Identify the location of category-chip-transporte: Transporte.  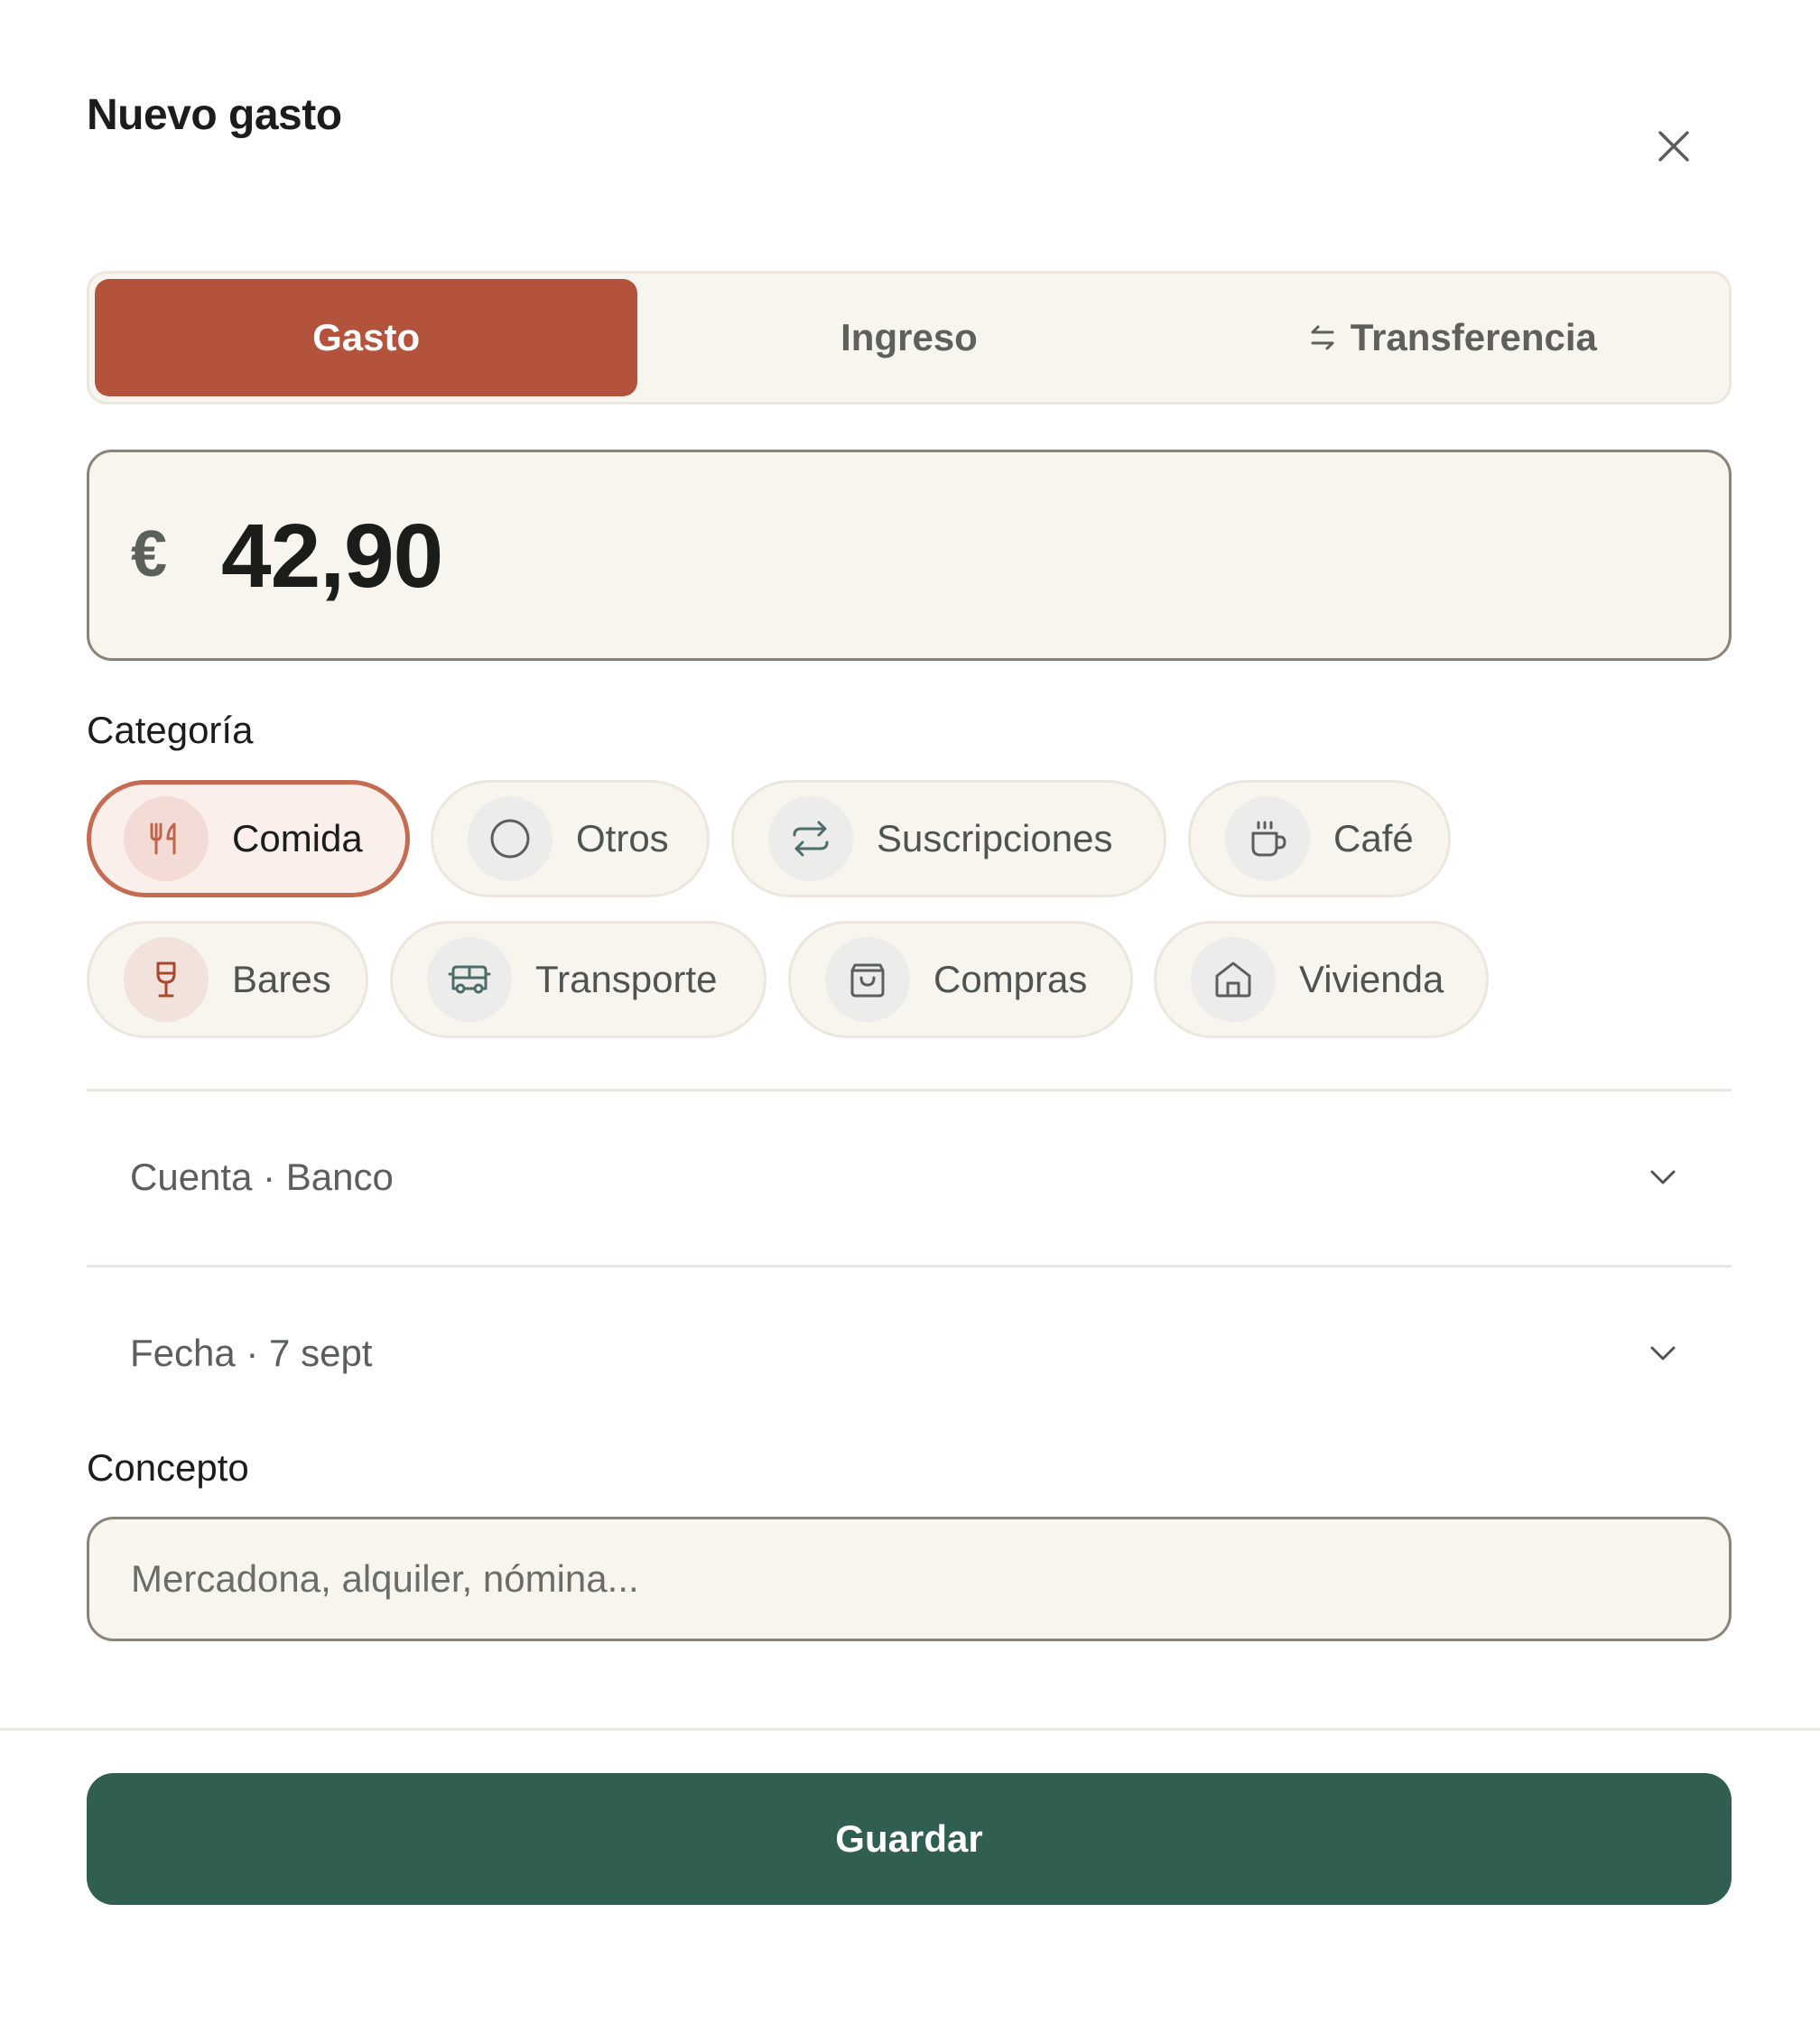
(578, 979).